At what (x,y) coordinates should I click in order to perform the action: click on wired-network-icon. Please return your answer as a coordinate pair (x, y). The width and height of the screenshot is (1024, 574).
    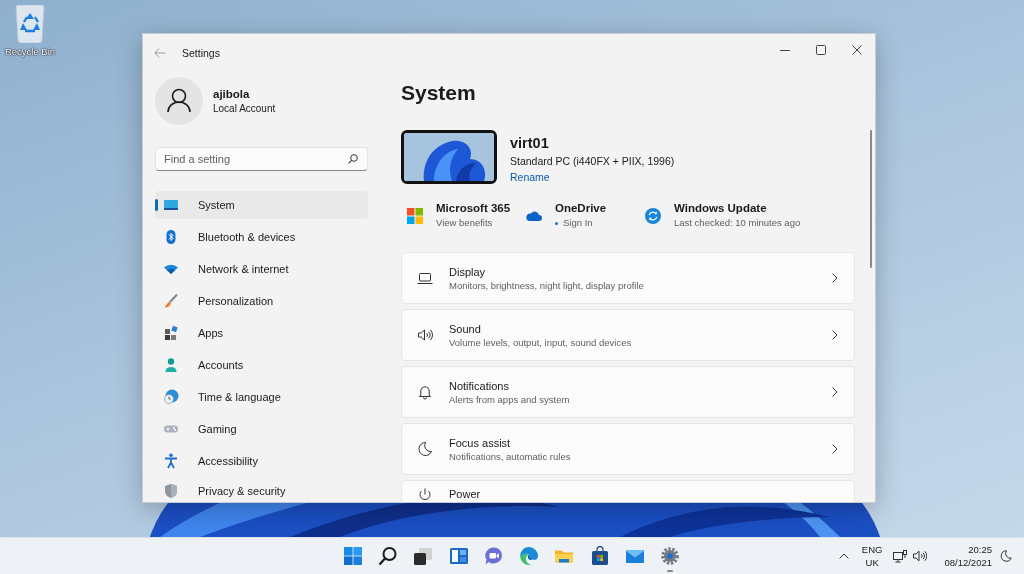
    Looking at the image, I should click on (900, 556).